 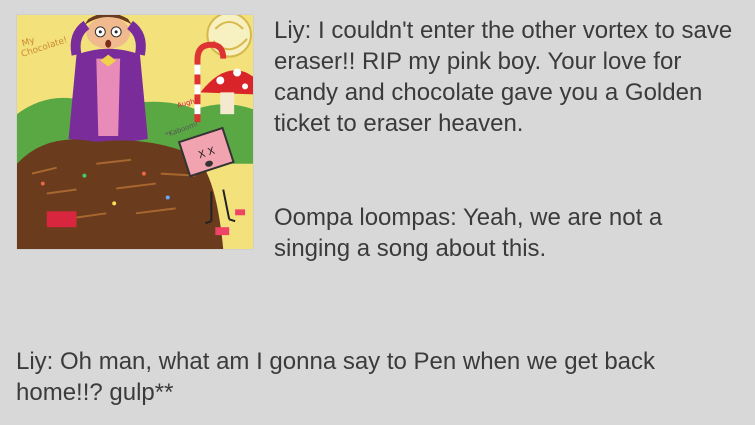 What do you see at coordinates (108, 97) in the screenshot?
I see `pink-vest` at bounding box center [108, 97].